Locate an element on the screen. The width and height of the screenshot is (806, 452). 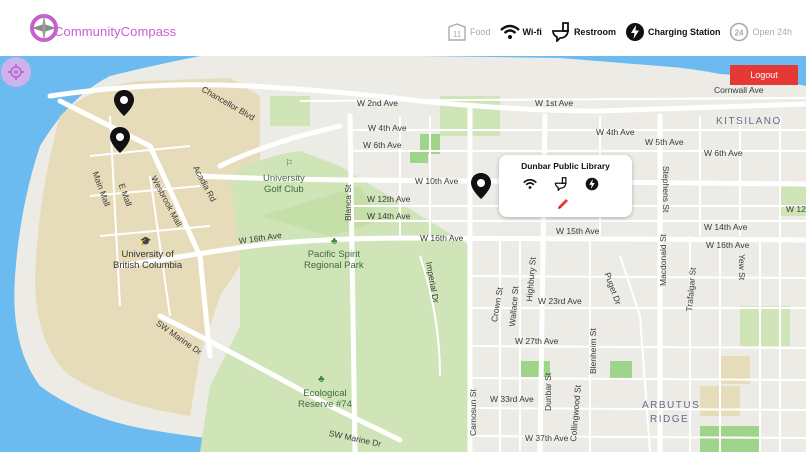
street-label: W 12 is located at coordinates (796, 209).